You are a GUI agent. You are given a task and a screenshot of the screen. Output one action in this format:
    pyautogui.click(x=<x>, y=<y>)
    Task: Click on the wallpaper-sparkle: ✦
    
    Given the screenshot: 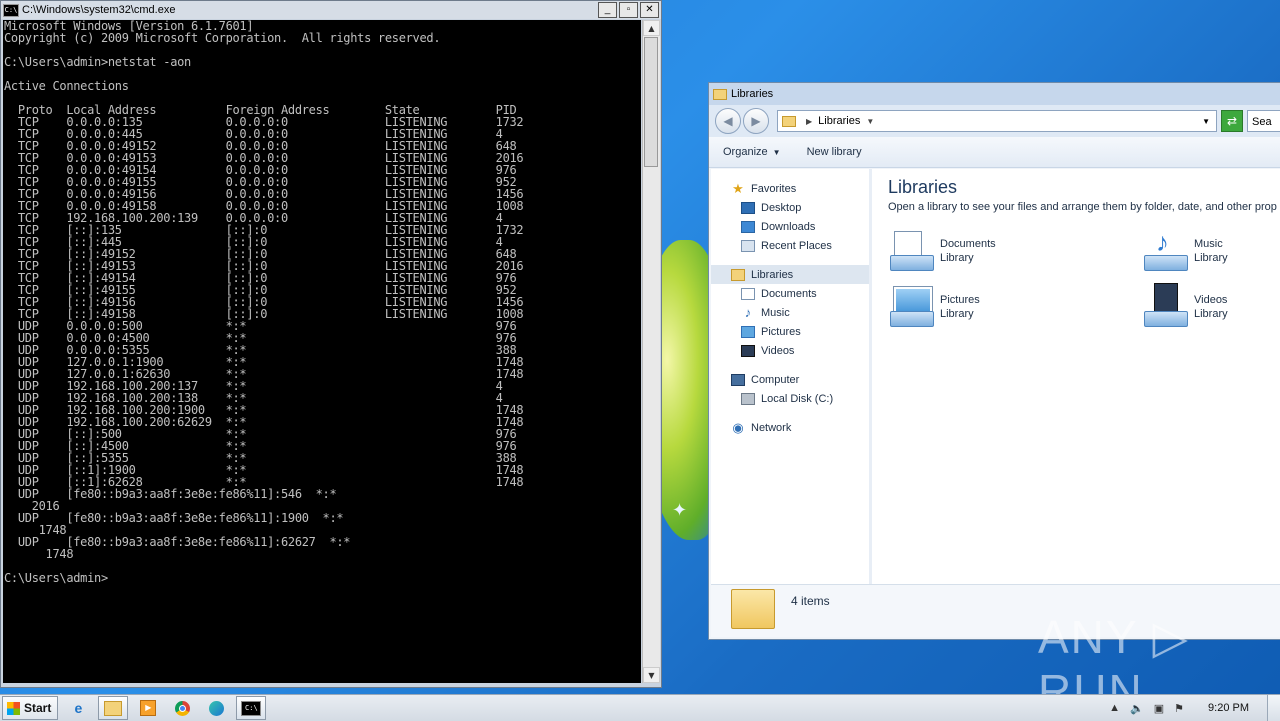 What is the action you would take?
    pyautogui.click(x=680, y=510)
    